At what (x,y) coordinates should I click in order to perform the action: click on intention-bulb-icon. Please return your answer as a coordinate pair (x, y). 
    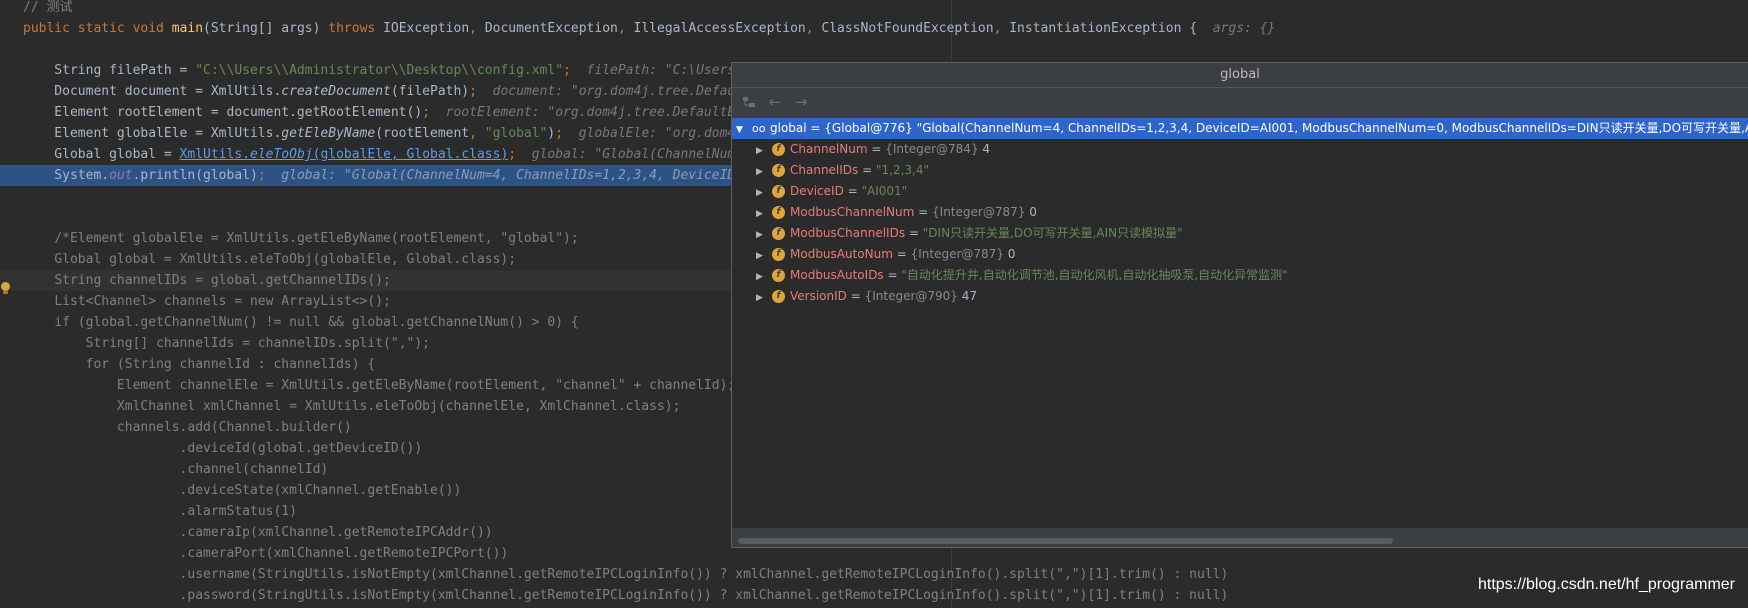
    Looking at the image, I should click on (5, 288).